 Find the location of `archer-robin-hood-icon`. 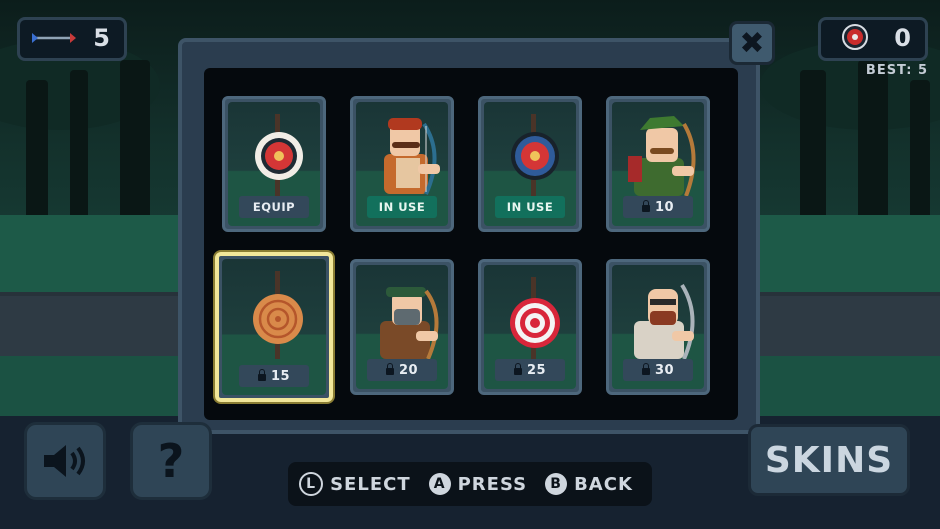

archer-robin-hood-icon is located at coordinates (662, 156).